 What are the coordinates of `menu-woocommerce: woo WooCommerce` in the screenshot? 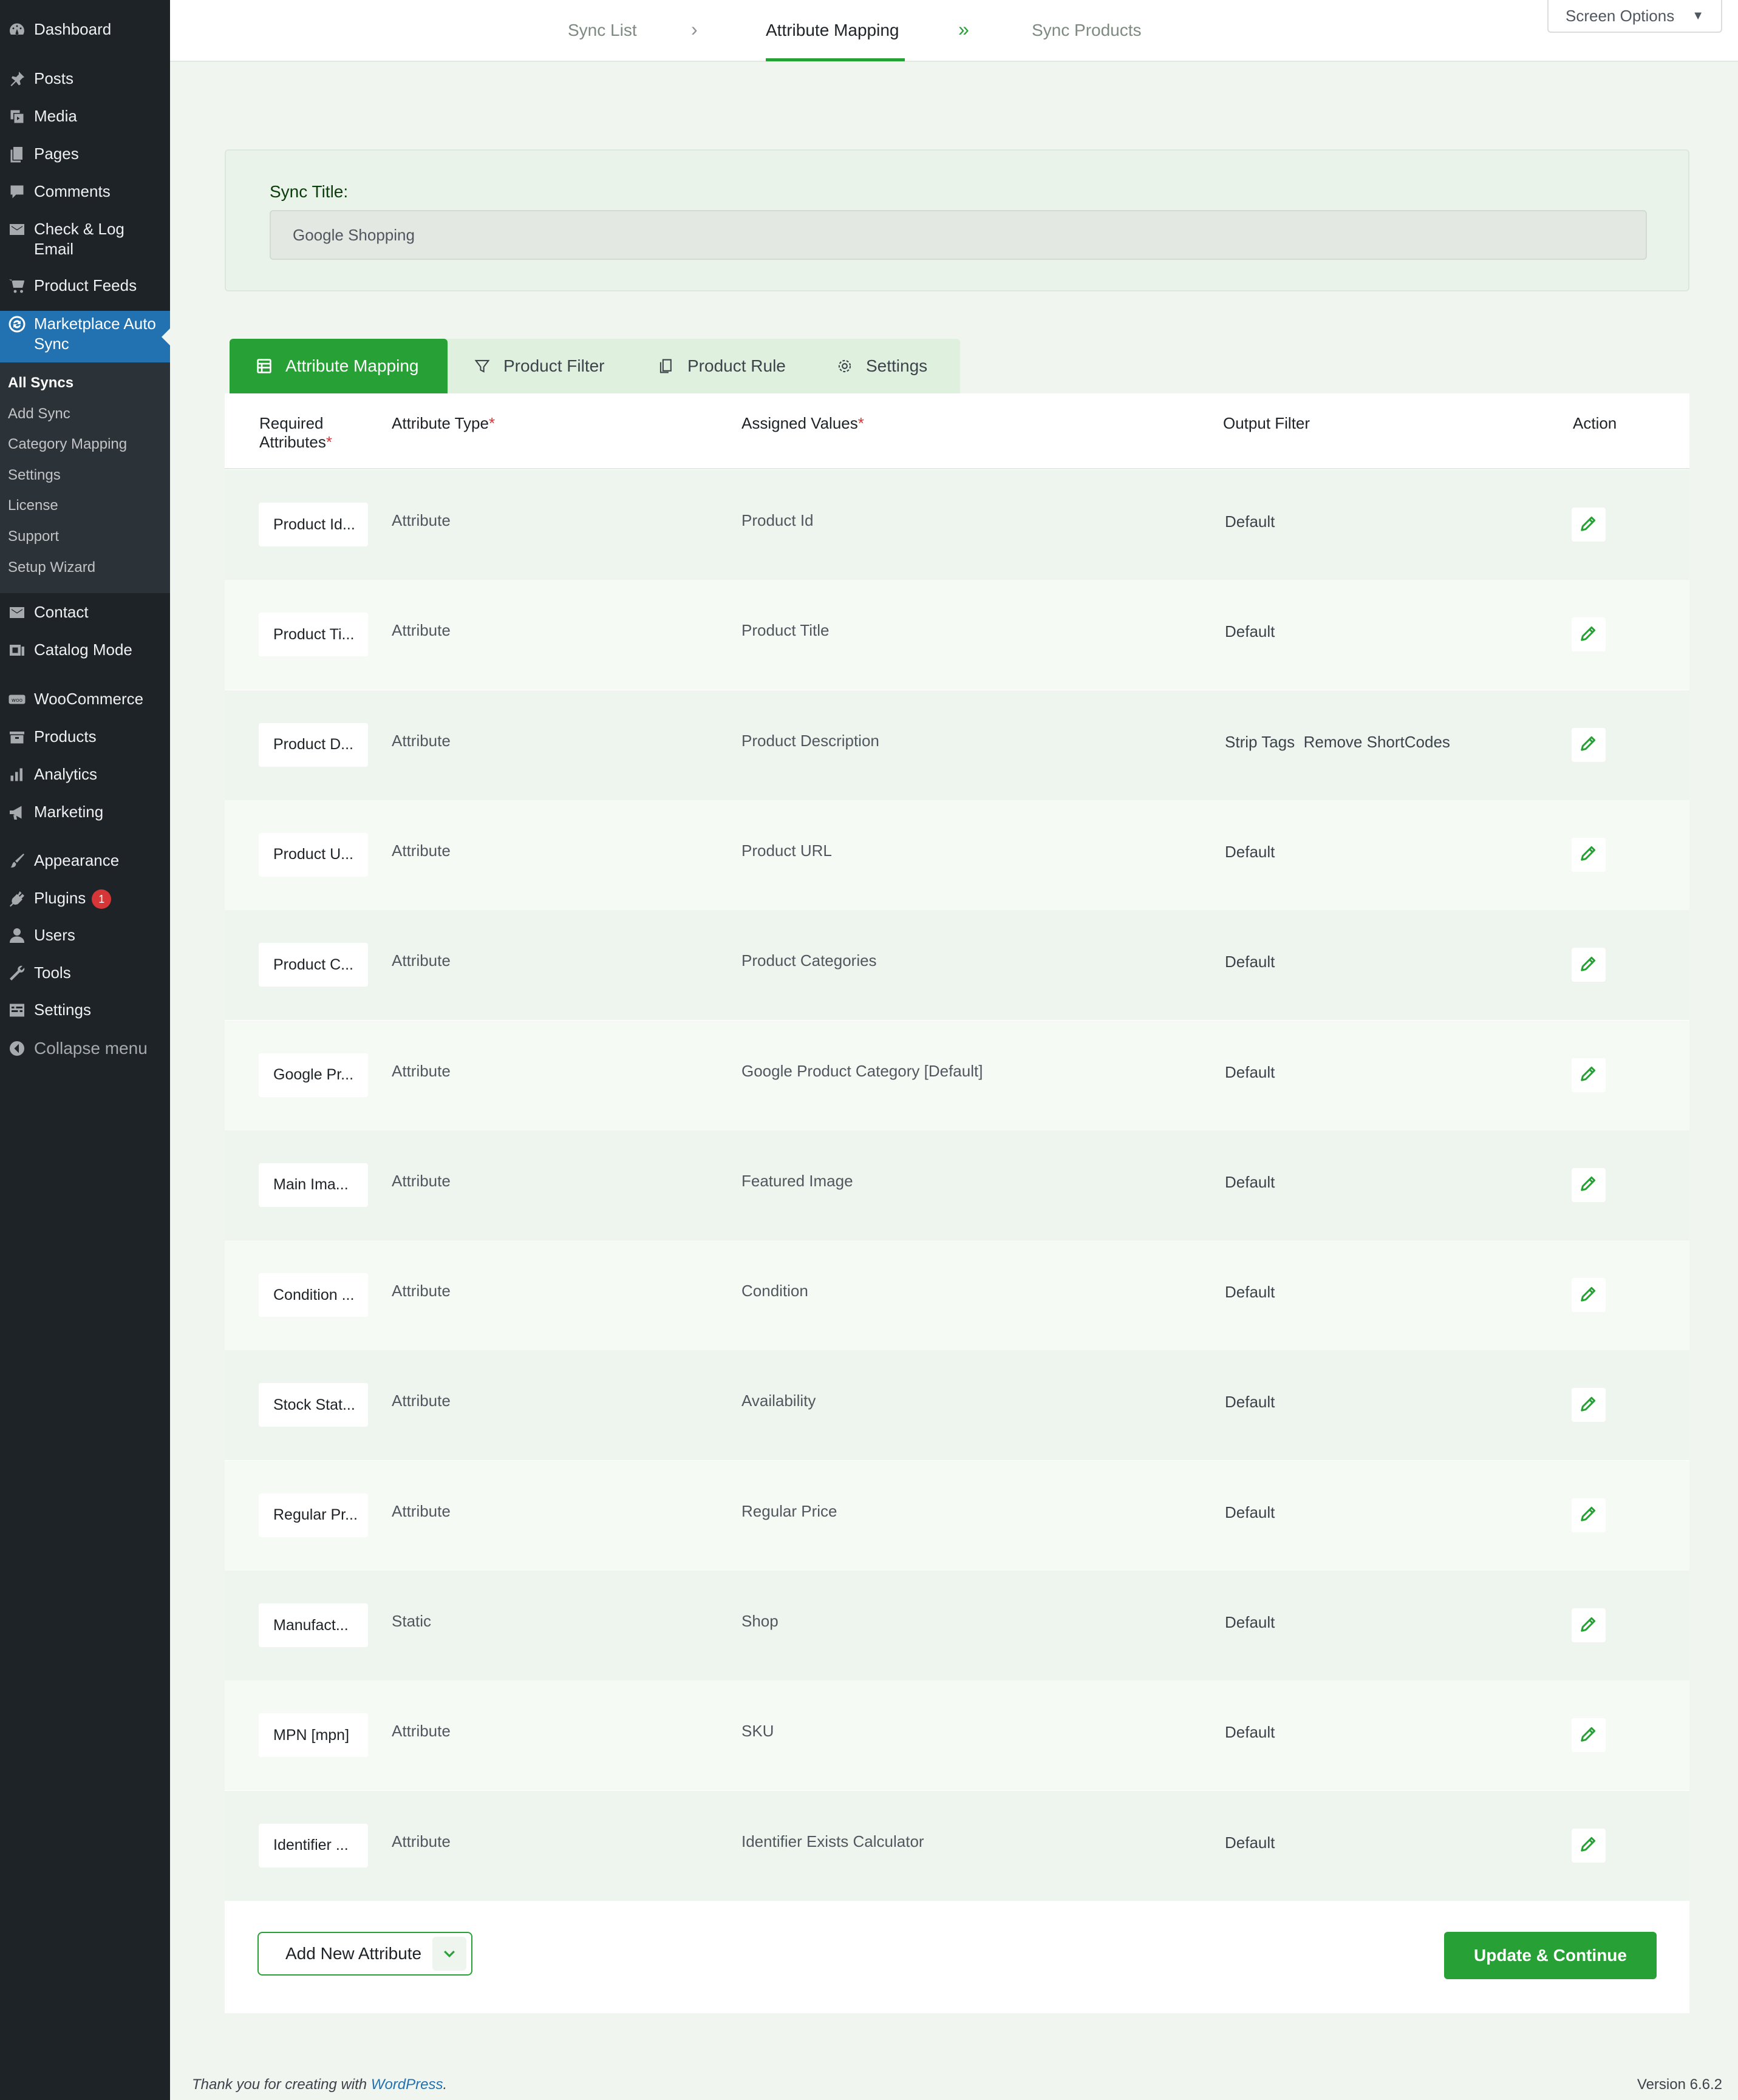 It's located at (85, 699).